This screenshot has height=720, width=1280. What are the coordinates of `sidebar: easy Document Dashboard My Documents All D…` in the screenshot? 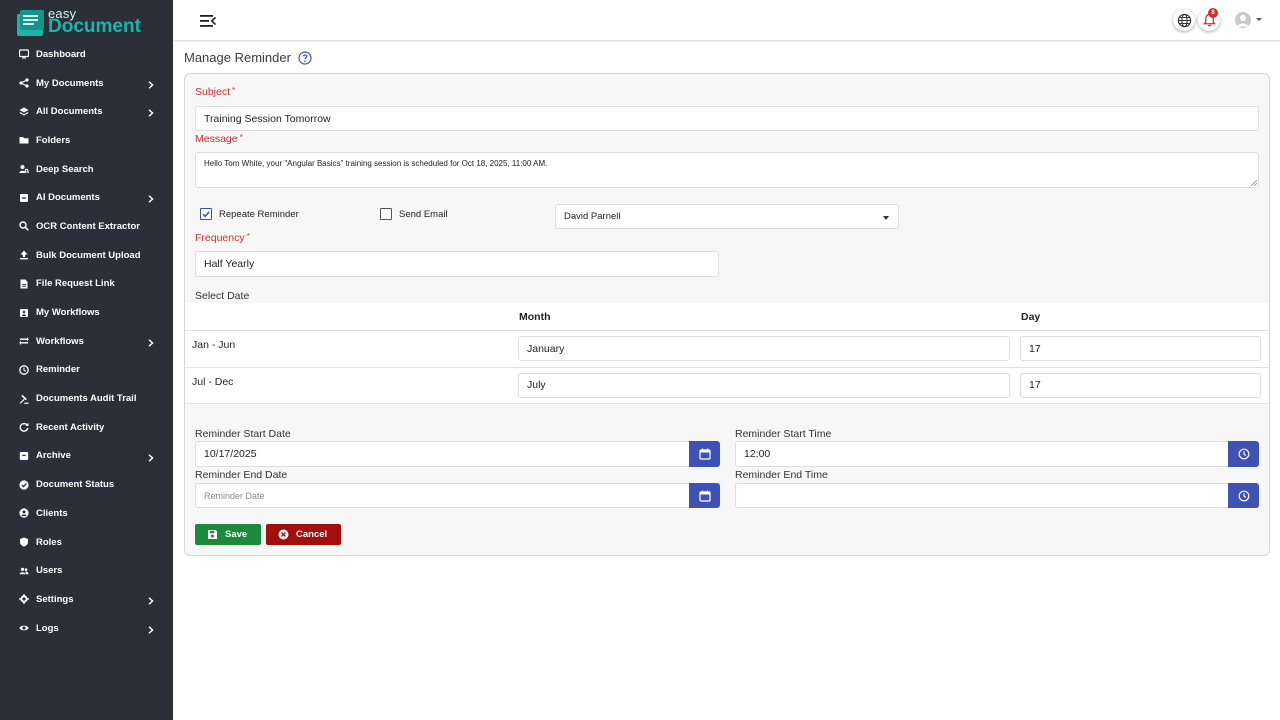 It's located at (86, 360).